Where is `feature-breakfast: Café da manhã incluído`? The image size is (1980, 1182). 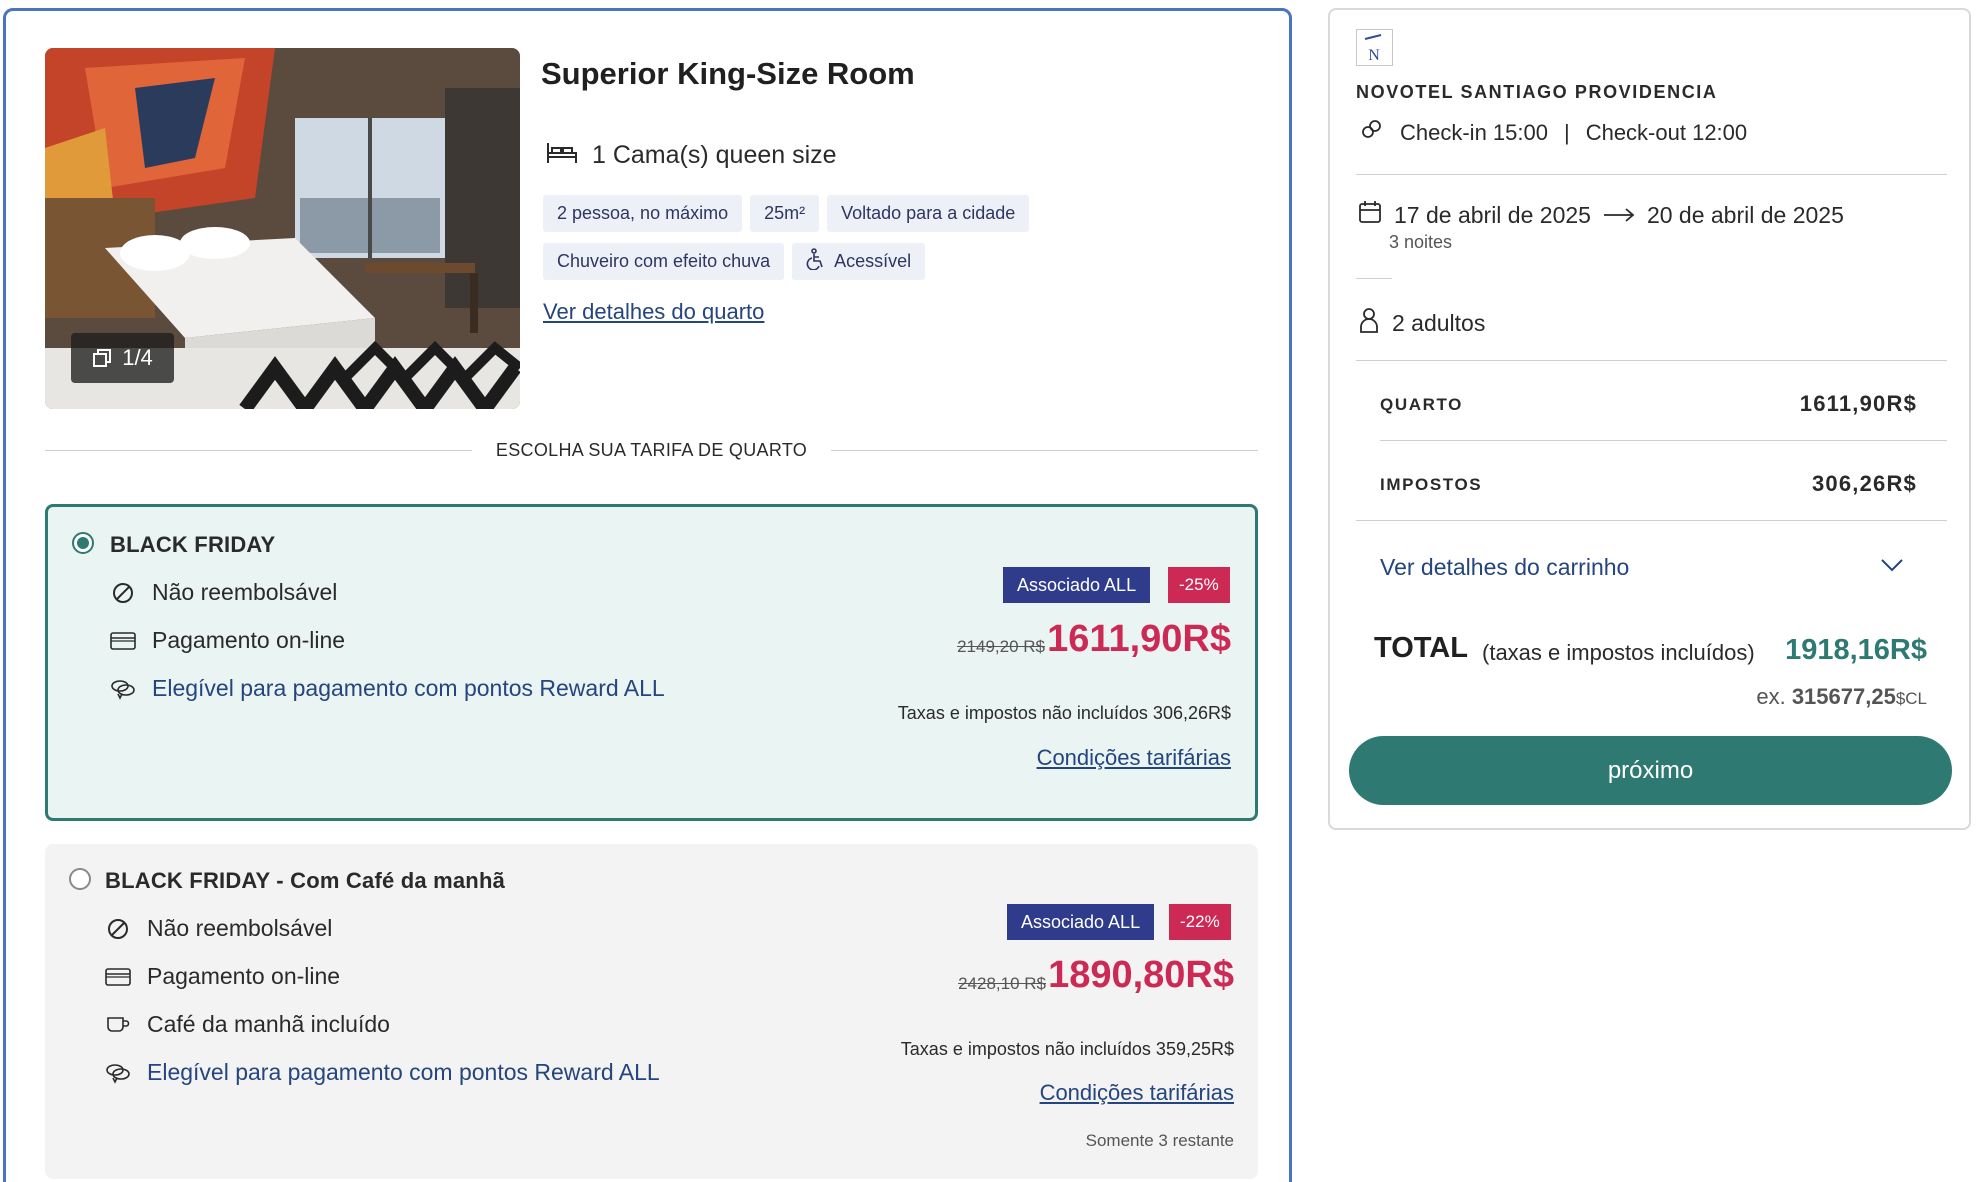 feature-breakfast: Café da manhã incluído is located at coordinates (247, 1024).